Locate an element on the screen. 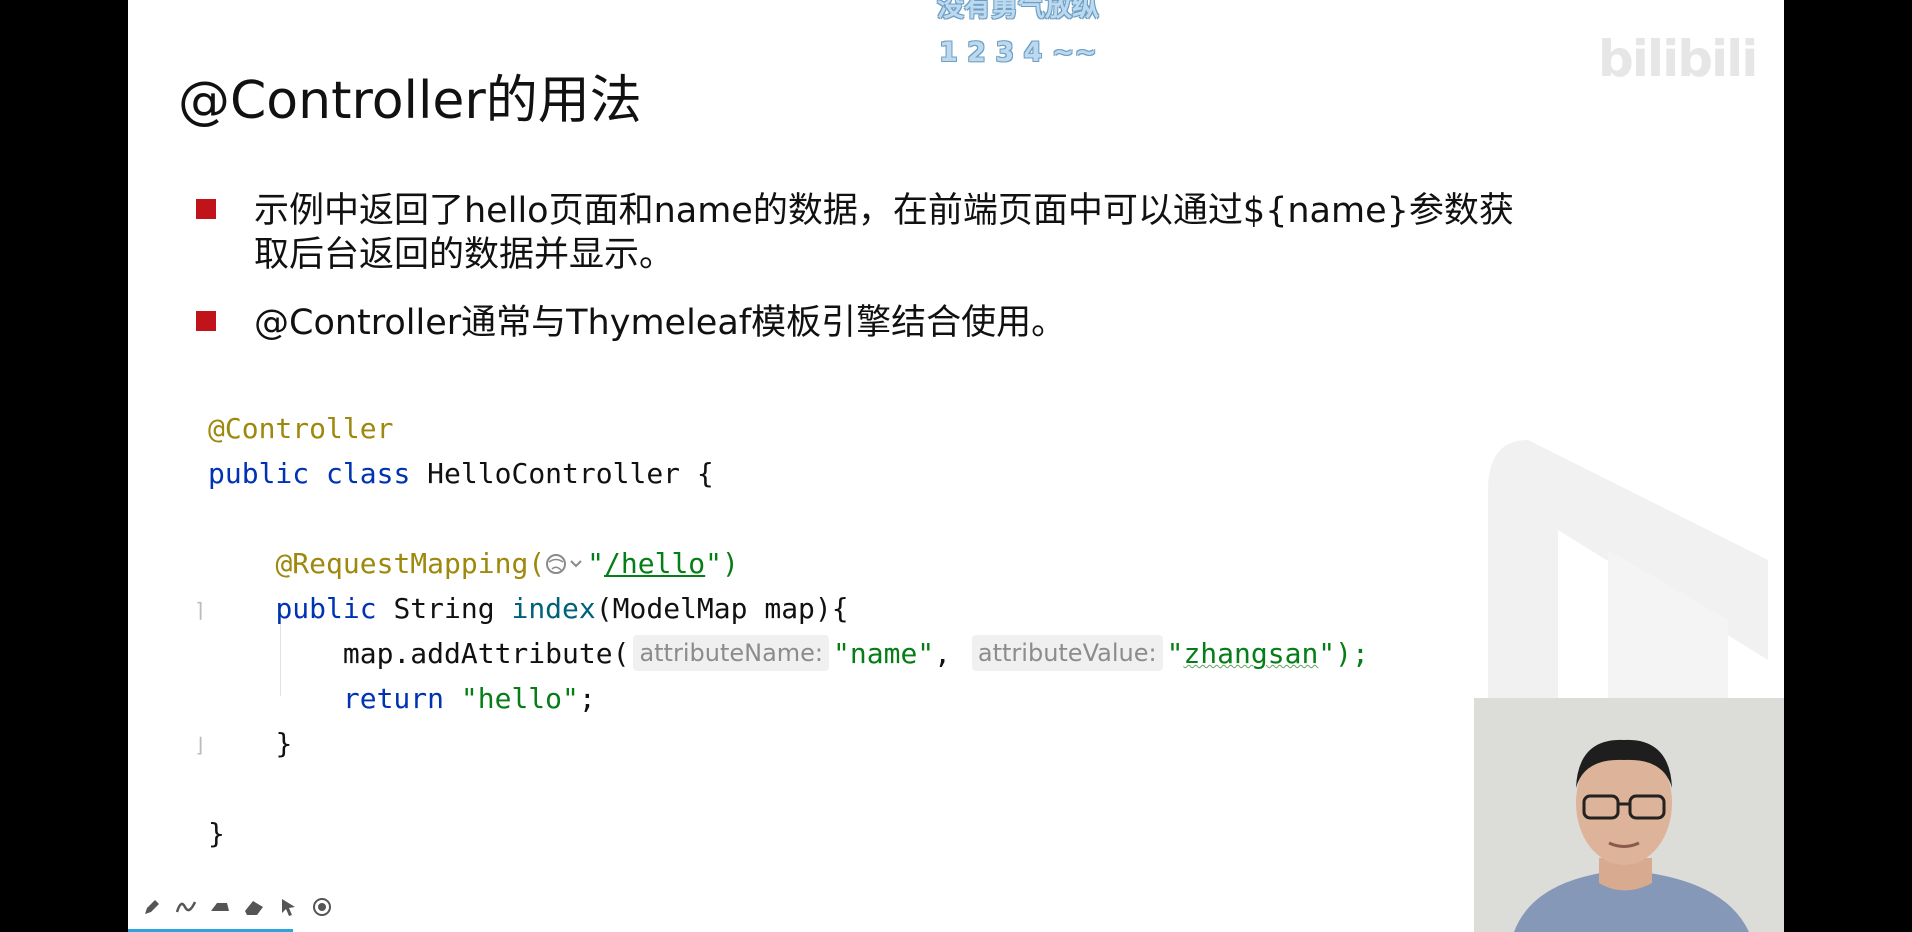 This screenshot has height=932, width=1912. annotation: @RequestMapping( is located at coordinates (410, 563).